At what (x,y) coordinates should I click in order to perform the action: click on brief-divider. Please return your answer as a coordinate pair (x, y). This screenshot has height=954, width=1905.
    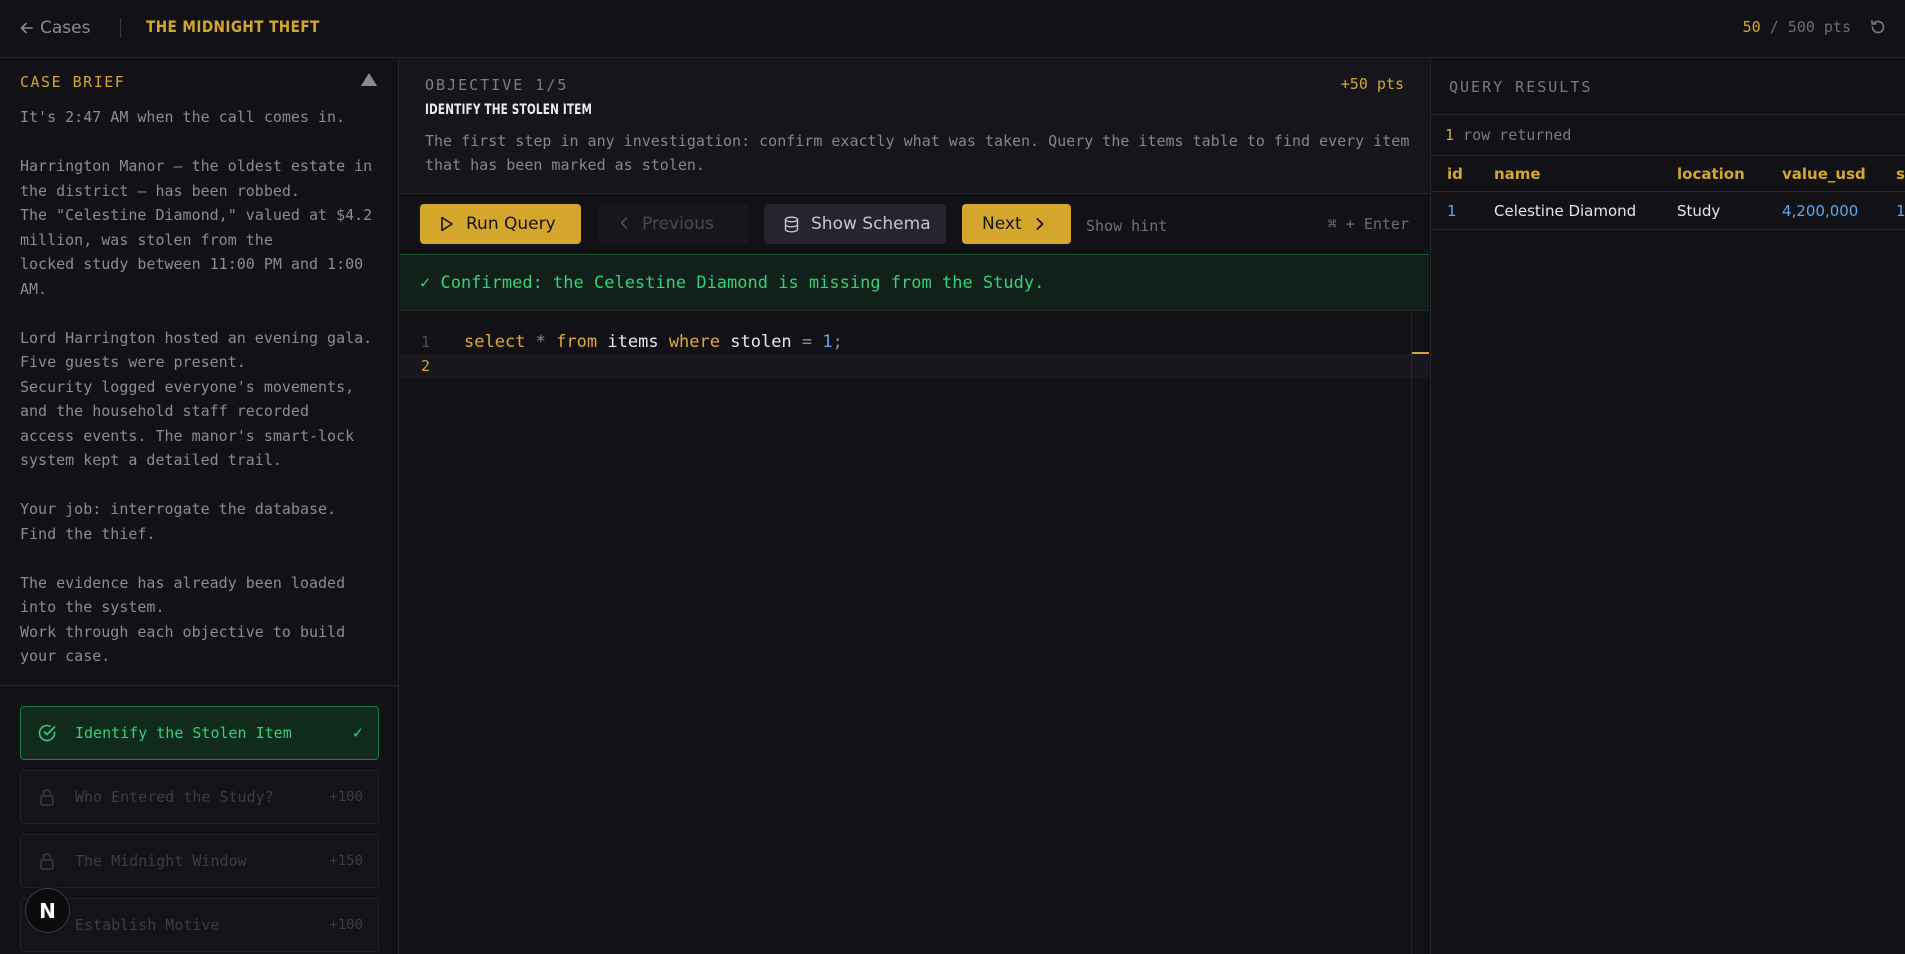
    Looking at the image, I should click on (199, 685).